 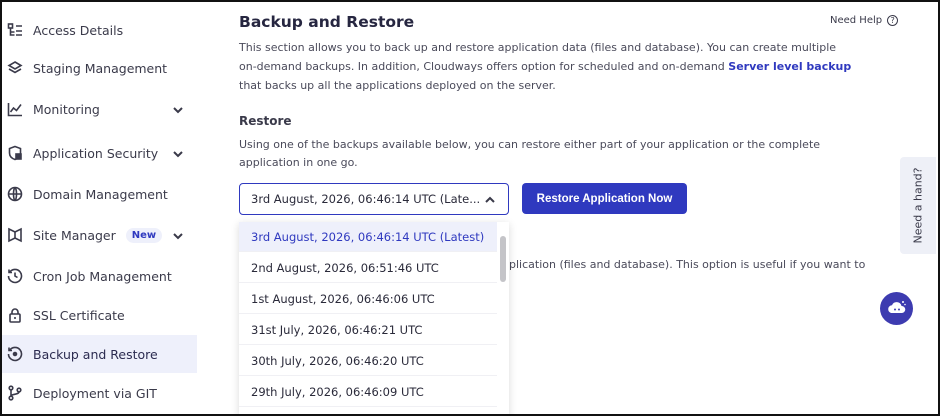 What do you see at coordinates (856, 20) in the screenshot?
I see `need-help-label: Need Help` at bounding box center [856, 20].